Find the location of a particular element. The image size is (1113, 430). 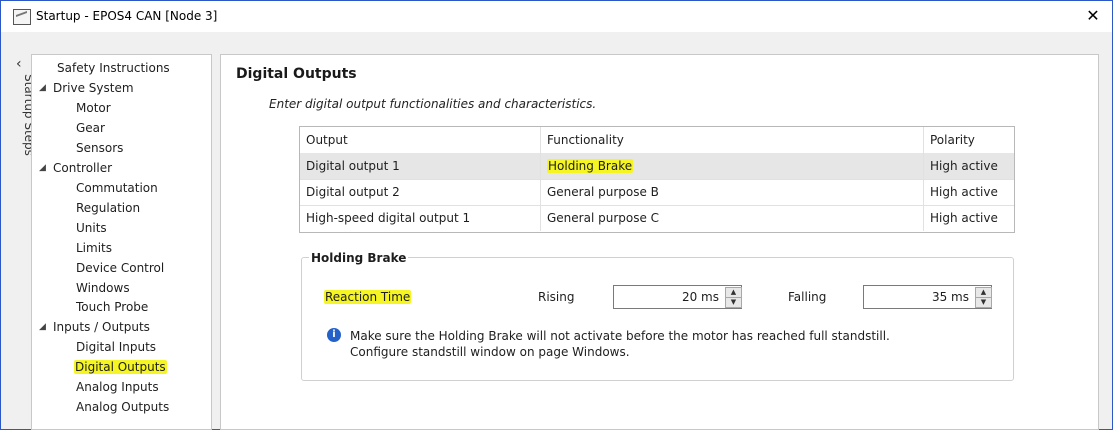

table-header-row: Output Functionality Polarity is located at coordinates (657, 140).